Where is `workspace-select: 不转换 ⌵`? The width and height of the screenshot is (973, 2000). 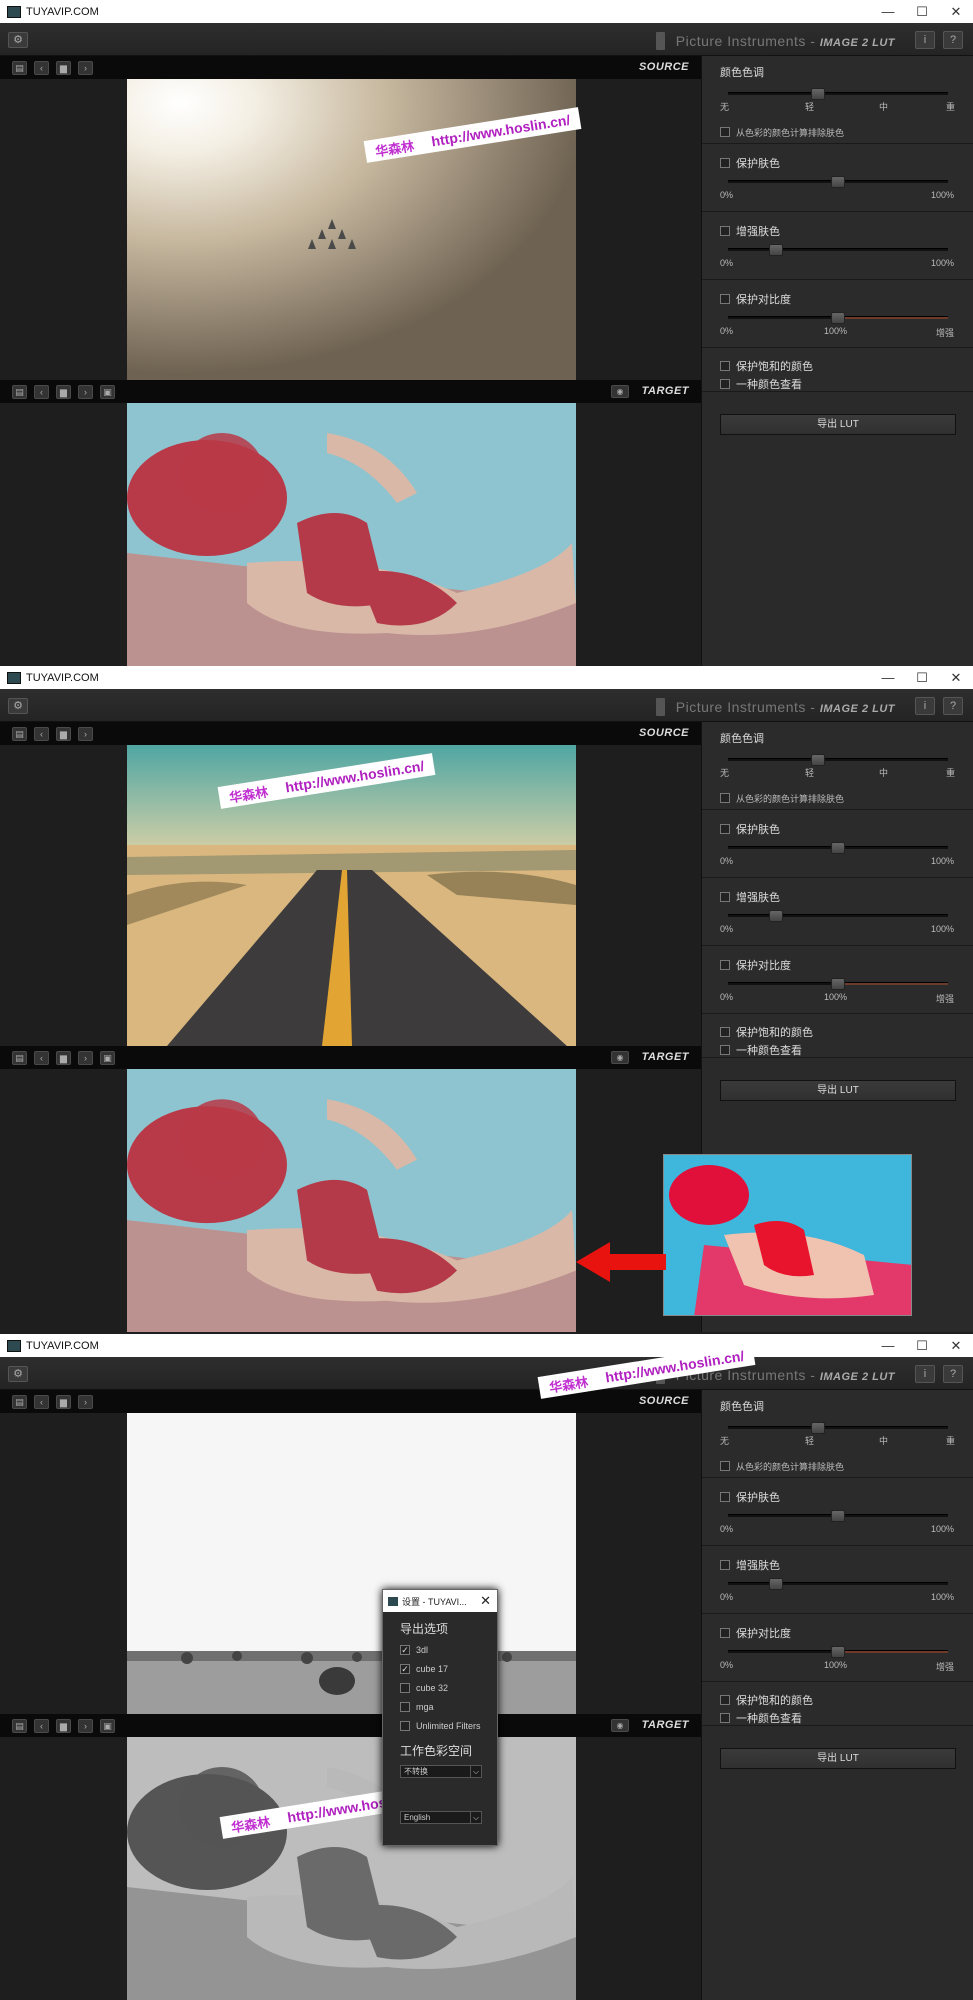
workspace-select: 不转换 ⌵ is located at coordinates (441, 1771).